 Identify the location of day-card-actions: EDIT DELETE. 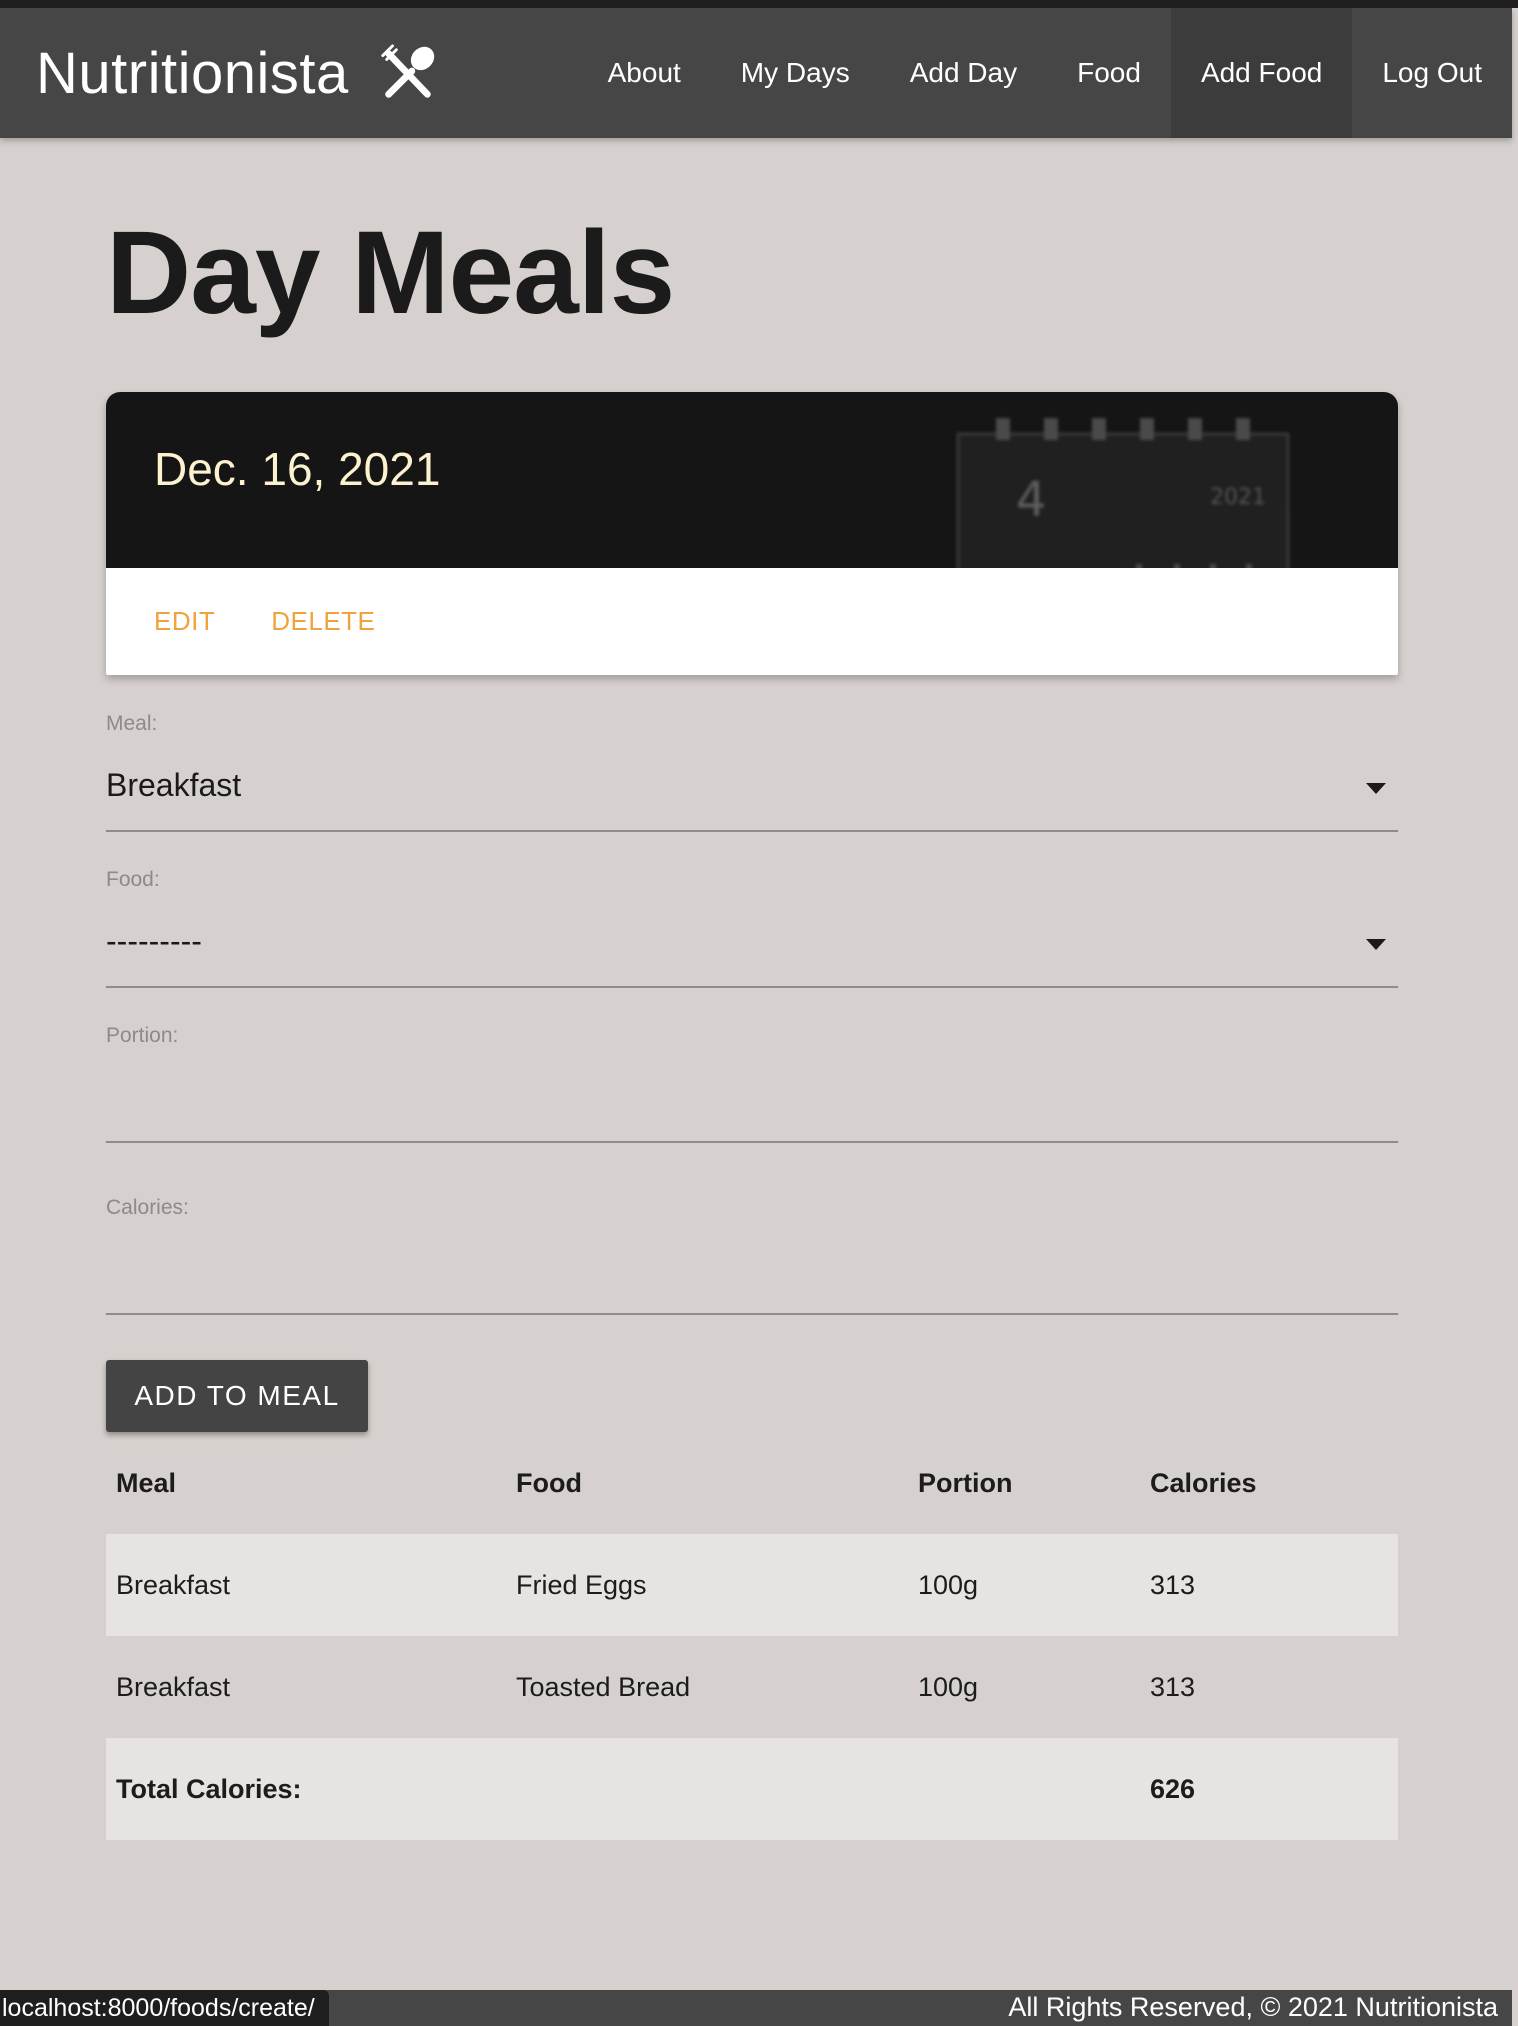
(752, 621).